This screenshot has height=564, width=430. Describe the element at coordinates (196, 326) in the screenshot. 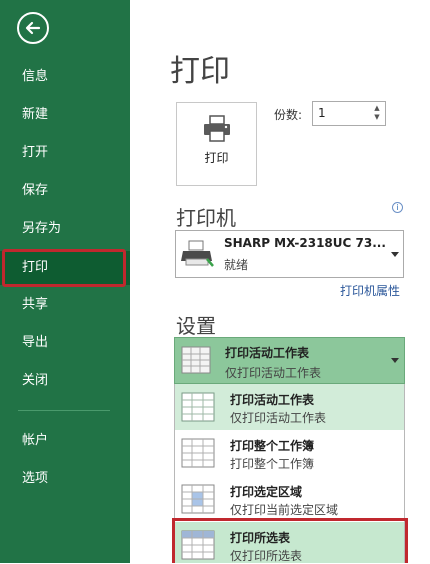

I see `settings-heading: 设置` at that location.